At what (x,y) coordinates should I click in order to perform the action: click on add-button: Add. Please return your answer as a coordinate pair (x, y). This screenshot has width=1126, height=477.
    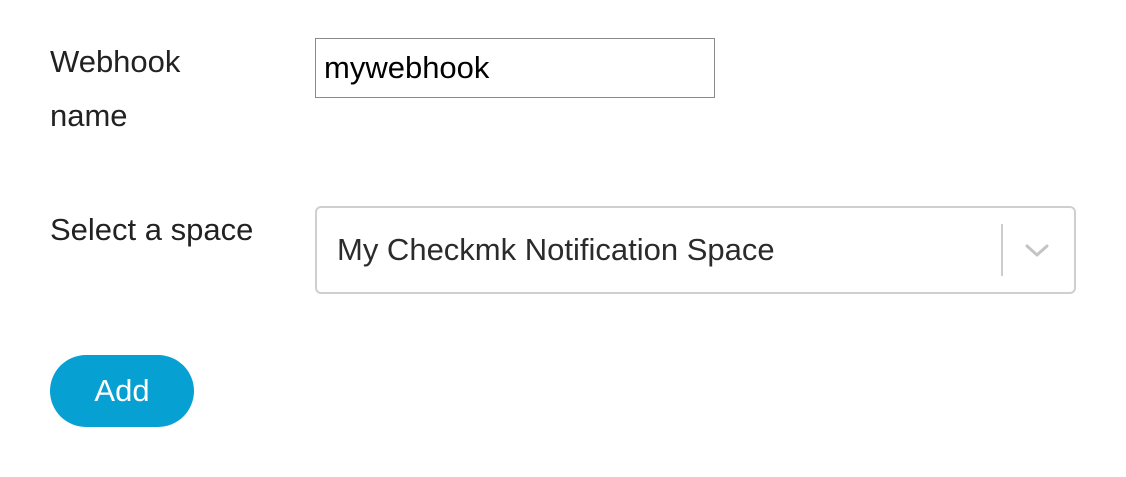
    Looking at the image, I should click on (122, 391).